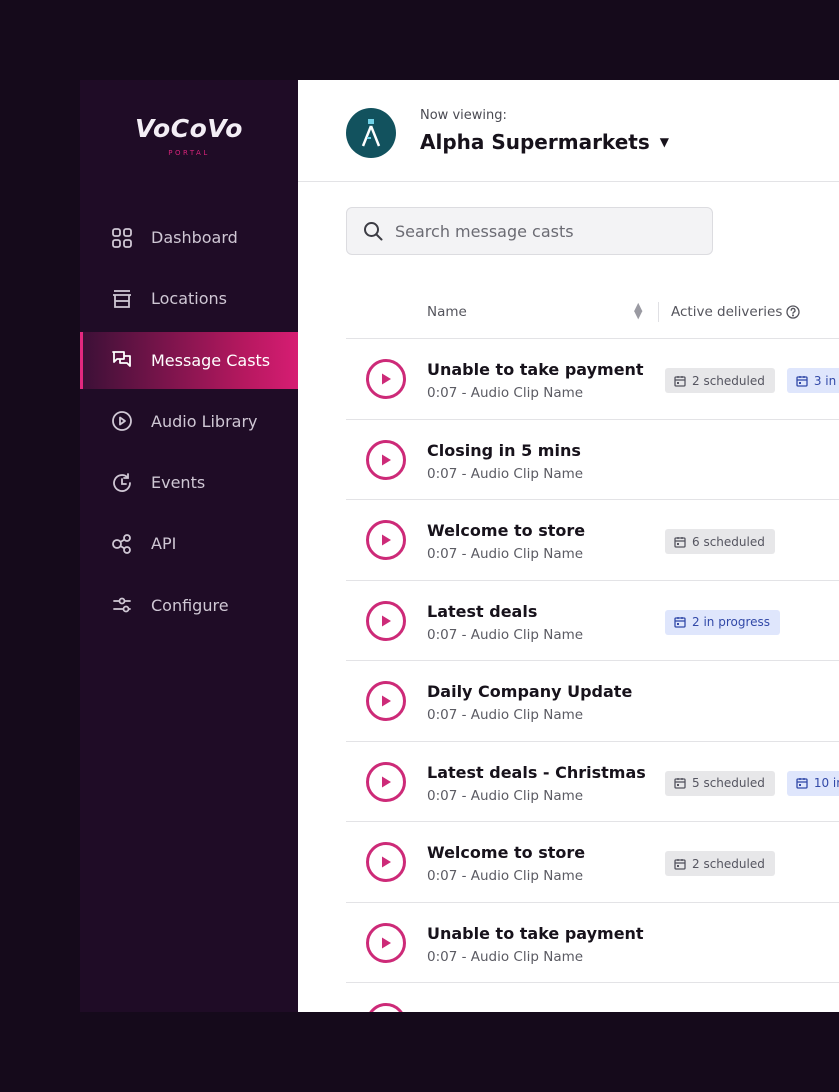 The width and height of the screenshot is (839, 1092). I want to click on org-switcher: Alpha Supermarkets ▼, so click(544, 142).